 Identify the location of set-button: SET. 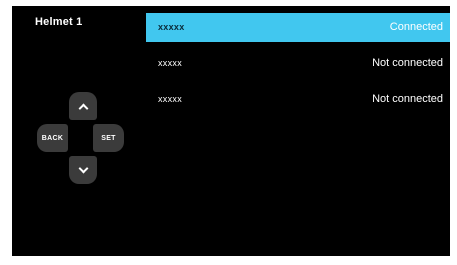
(108, 138).